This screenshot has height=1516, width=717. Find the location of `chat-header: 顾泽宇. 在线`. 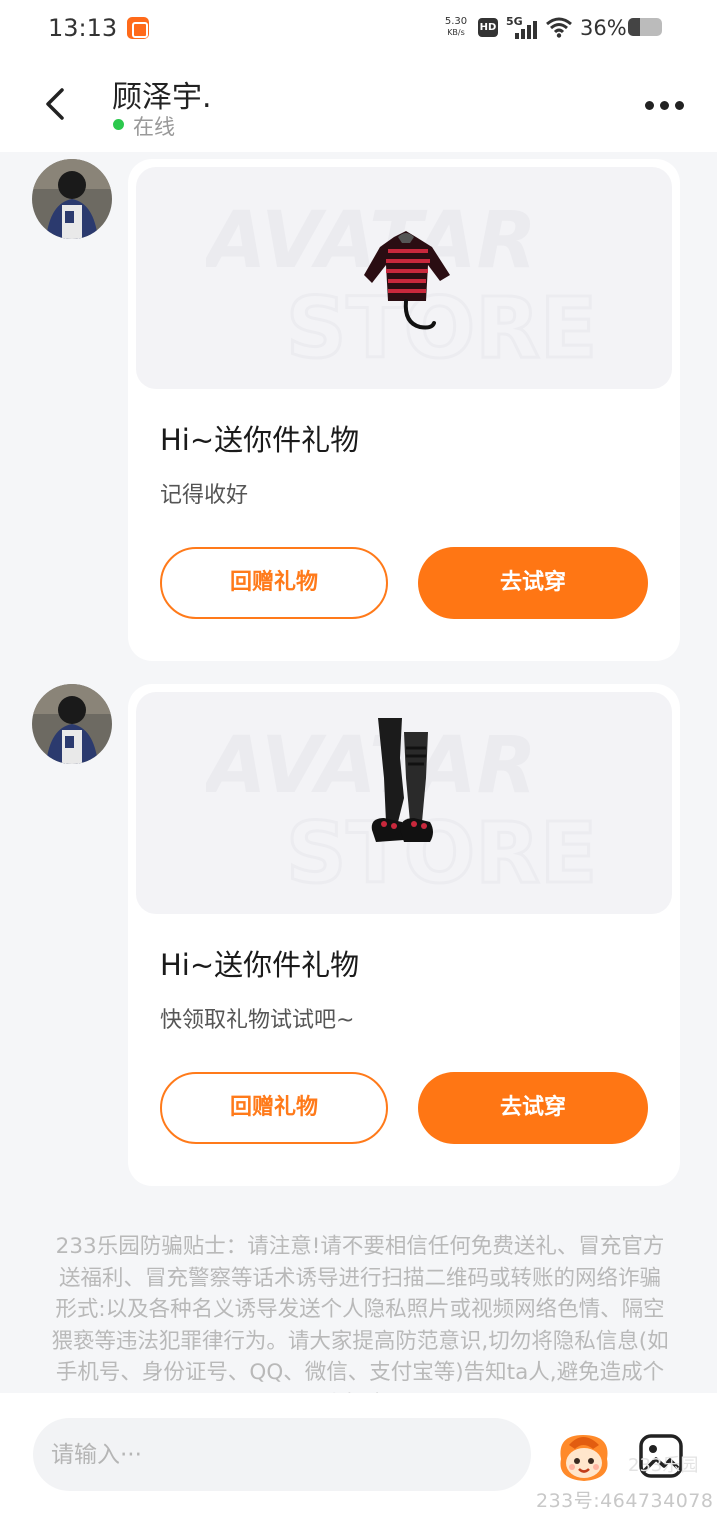

chat-header: 顾泽宇. 在线 is located at coordinates (358, 105).